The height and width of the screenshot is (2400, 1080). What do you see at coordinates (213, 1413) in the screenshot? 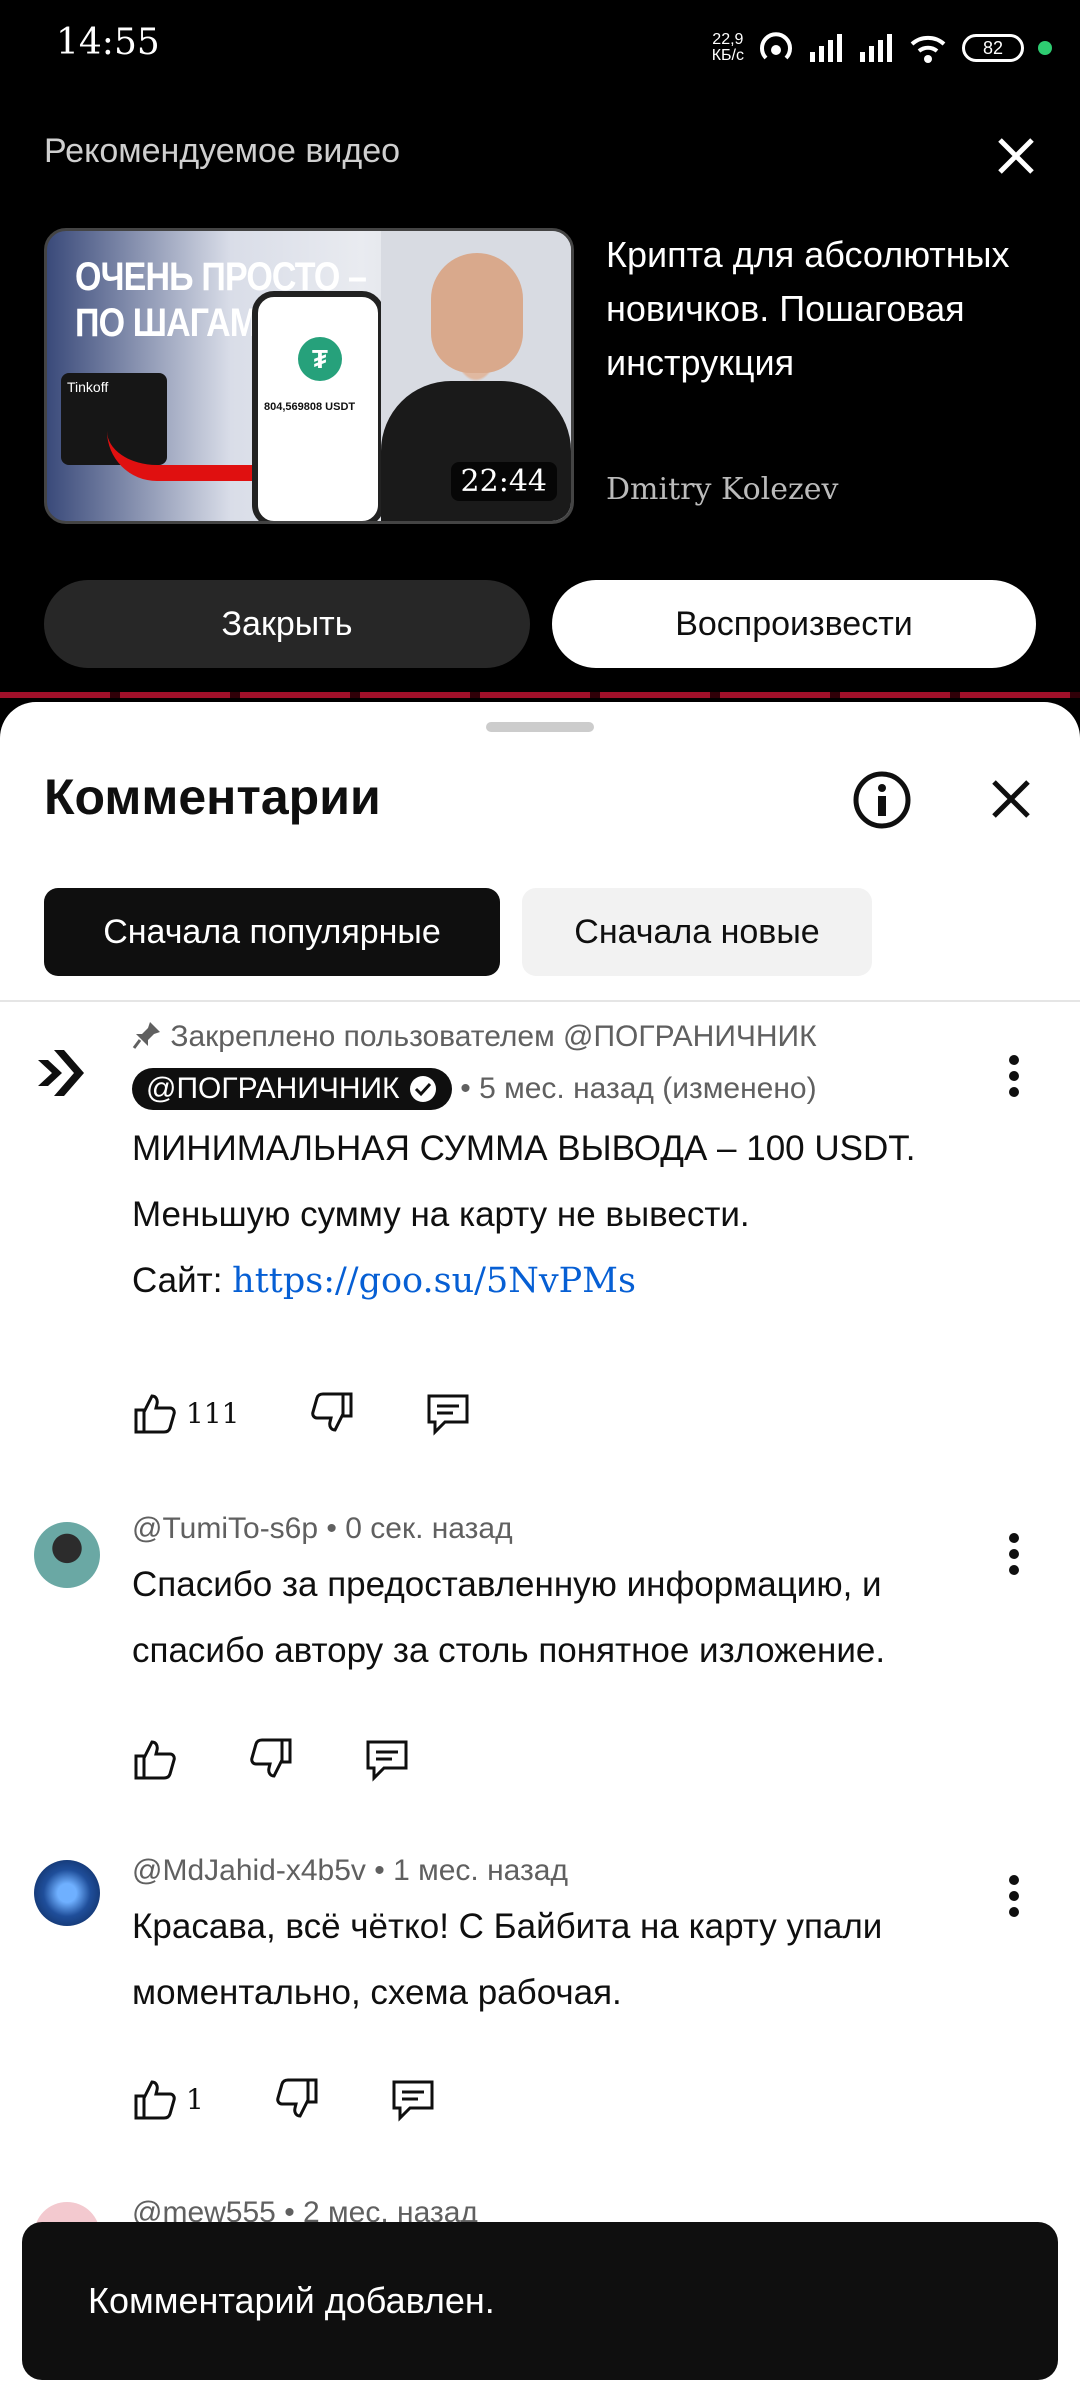
I see `like-count: 111` at bounding box center [213, 1413].